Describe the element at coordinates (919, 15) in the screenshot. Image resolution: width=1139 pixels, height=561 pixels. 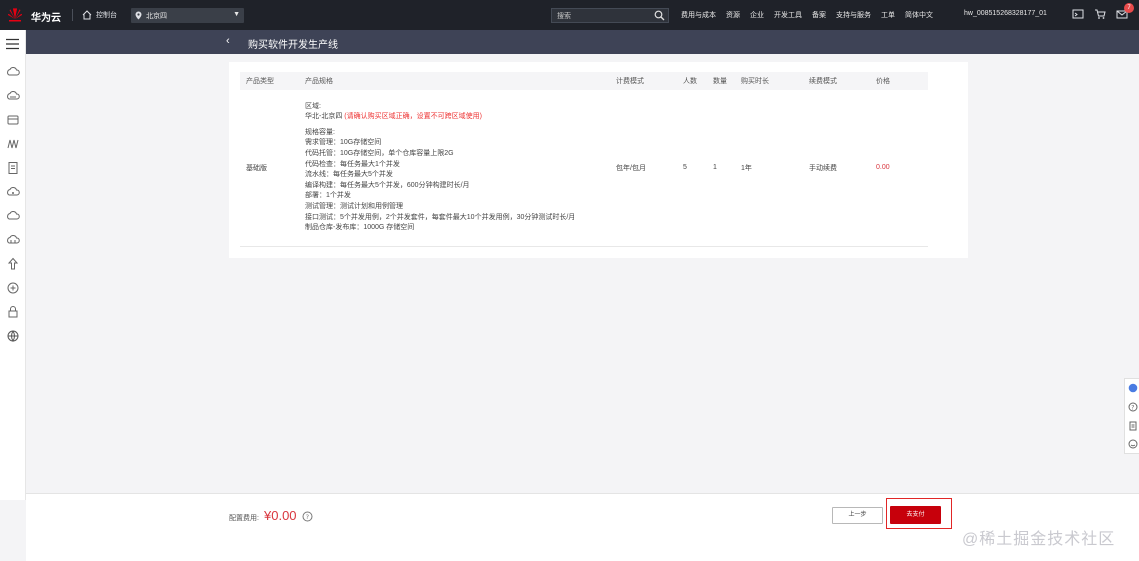
I see `nav-item-language: 简体中文` at that location.